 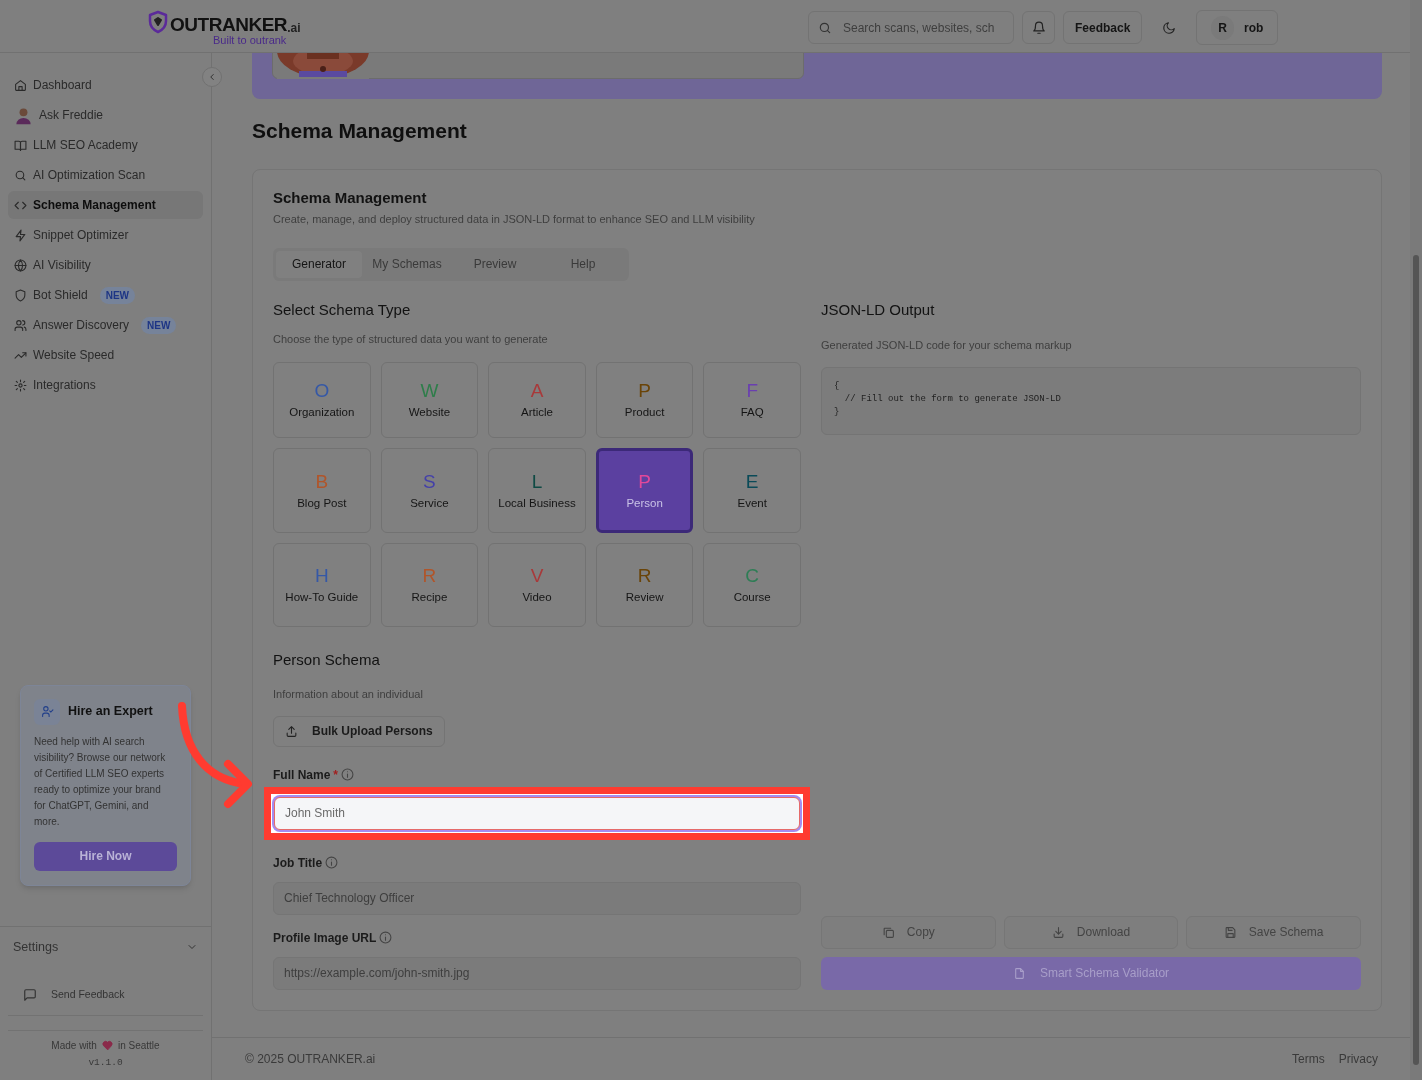 What do you see at coordinates (644, 399) in the screenshot?
I see `schema-type-card: P Product` at bounding box center [644, 399].